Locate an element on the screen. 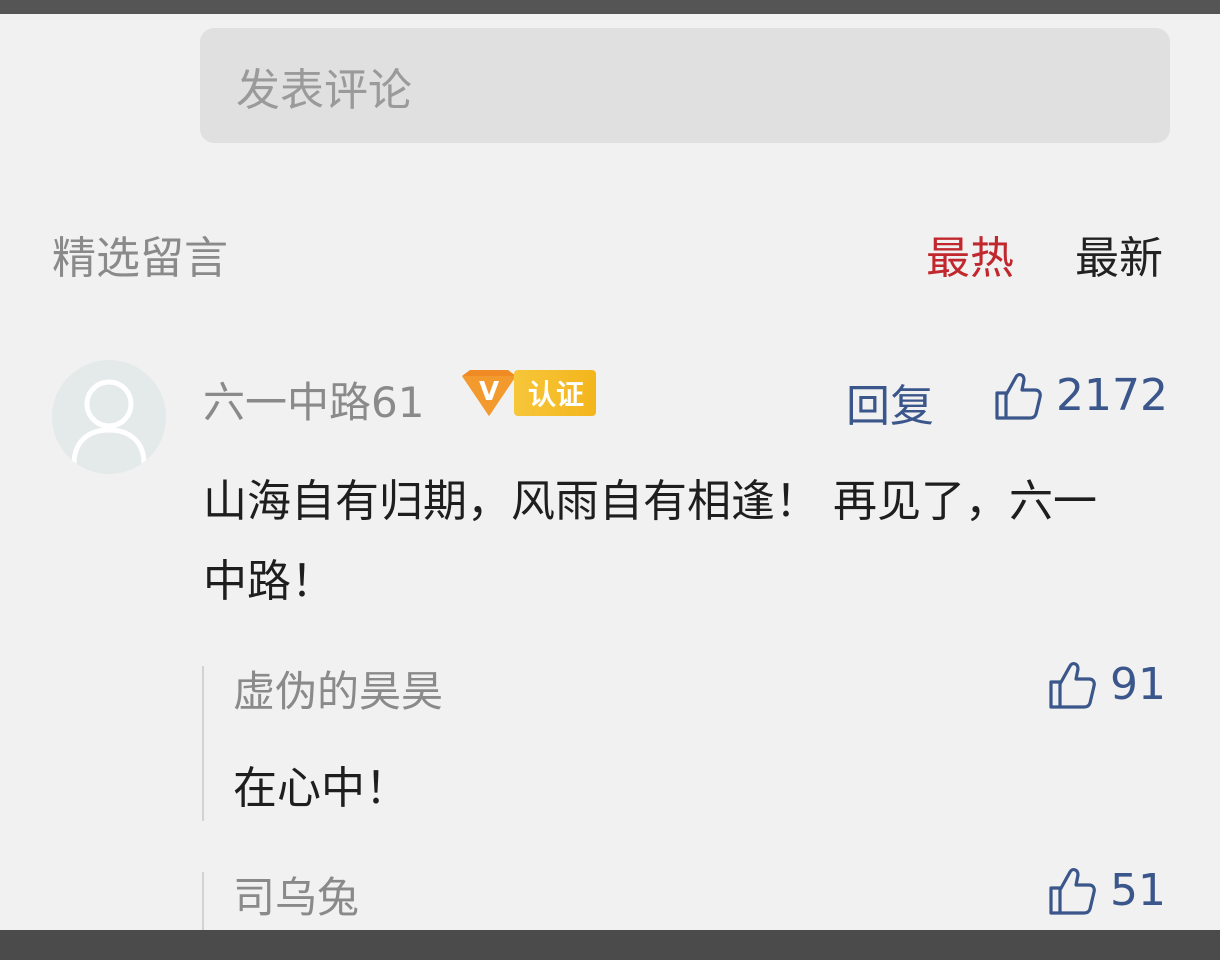  like-button: 2172 is located at coordinates (1081, 395).